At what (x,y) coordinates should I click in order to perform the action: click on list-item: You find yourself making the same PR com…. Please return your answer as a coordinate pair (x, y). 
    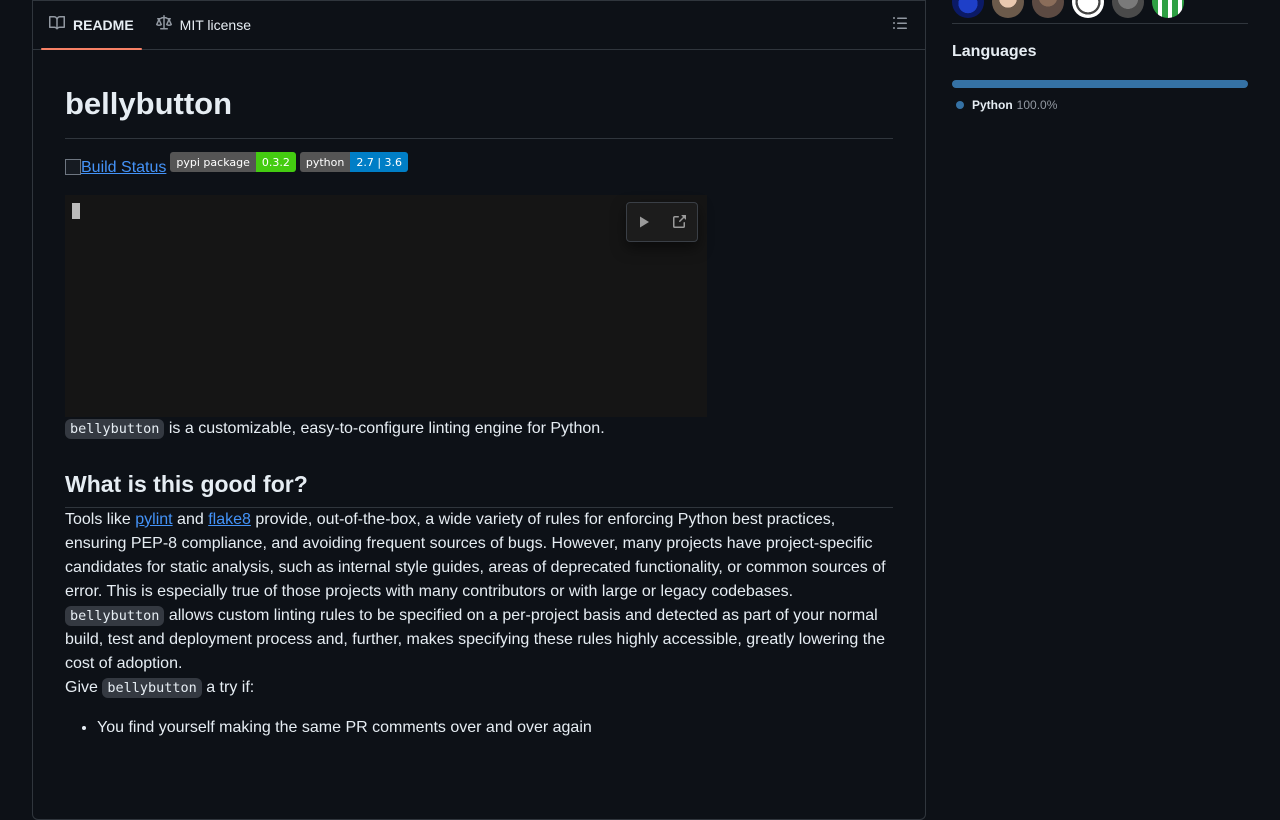
    Looking at the image, I should click on (495, 728).